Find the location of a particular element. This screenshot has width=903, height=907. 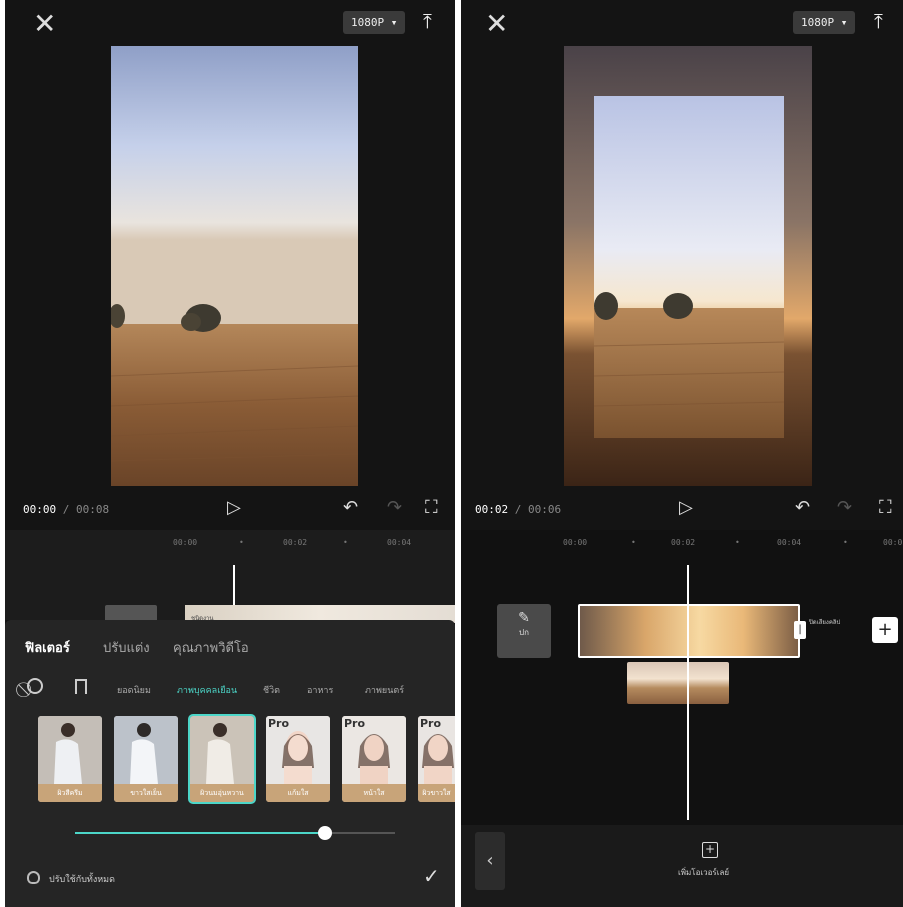

filter-label: ผิวขาวใส is located at coordinates (436, 793).